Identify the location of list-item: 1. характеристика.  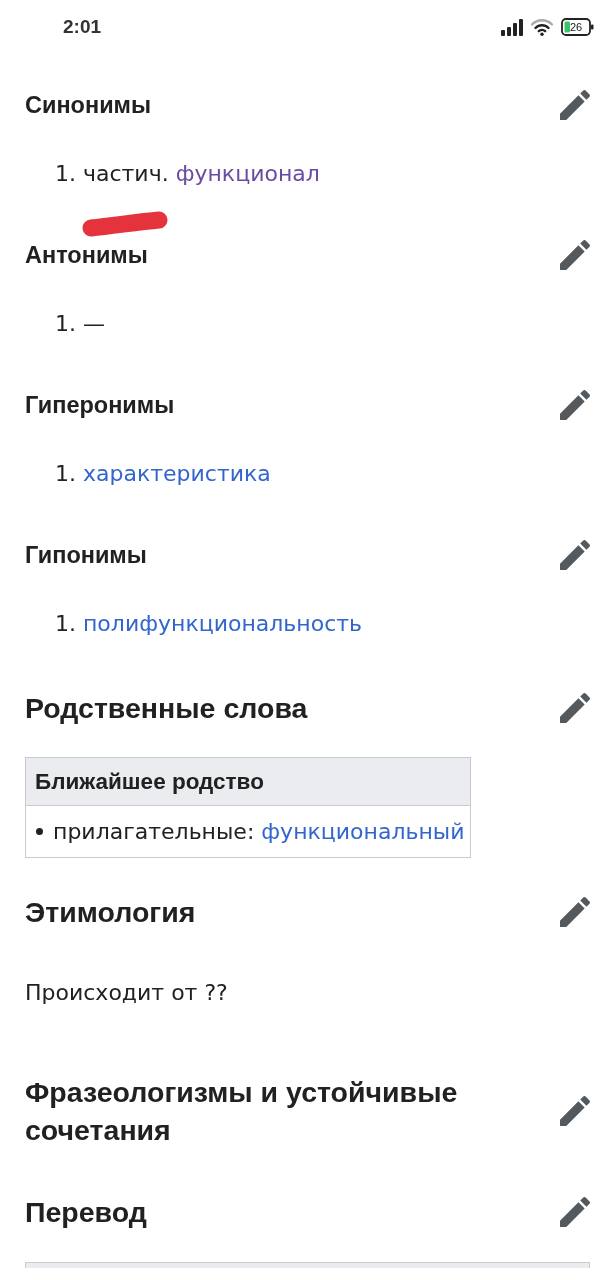
(163, 474).